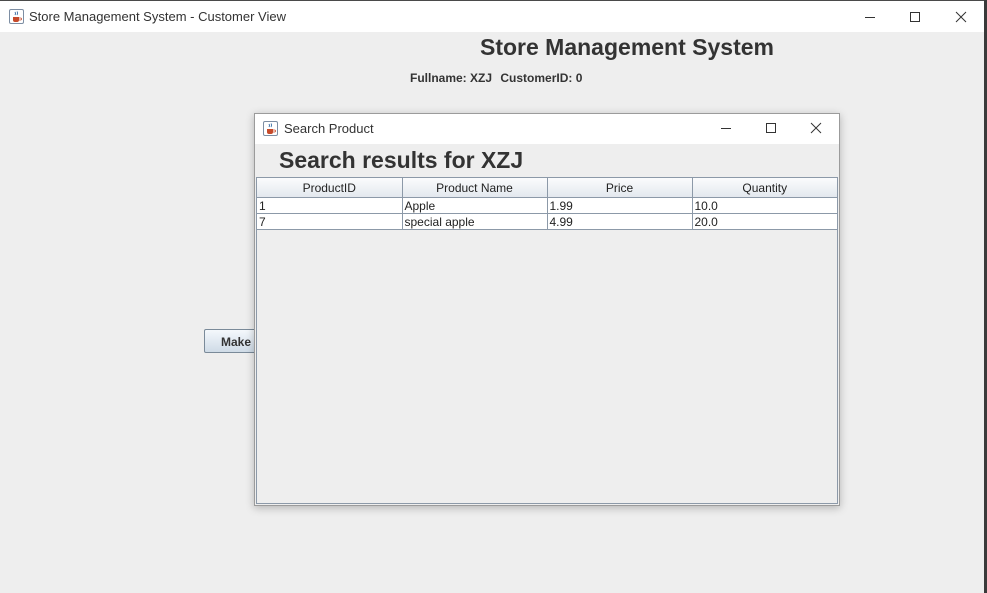 The width and height of the screenshot is (987, 593). I want to click on cell-quantity: 10.0, so click(764, 205).